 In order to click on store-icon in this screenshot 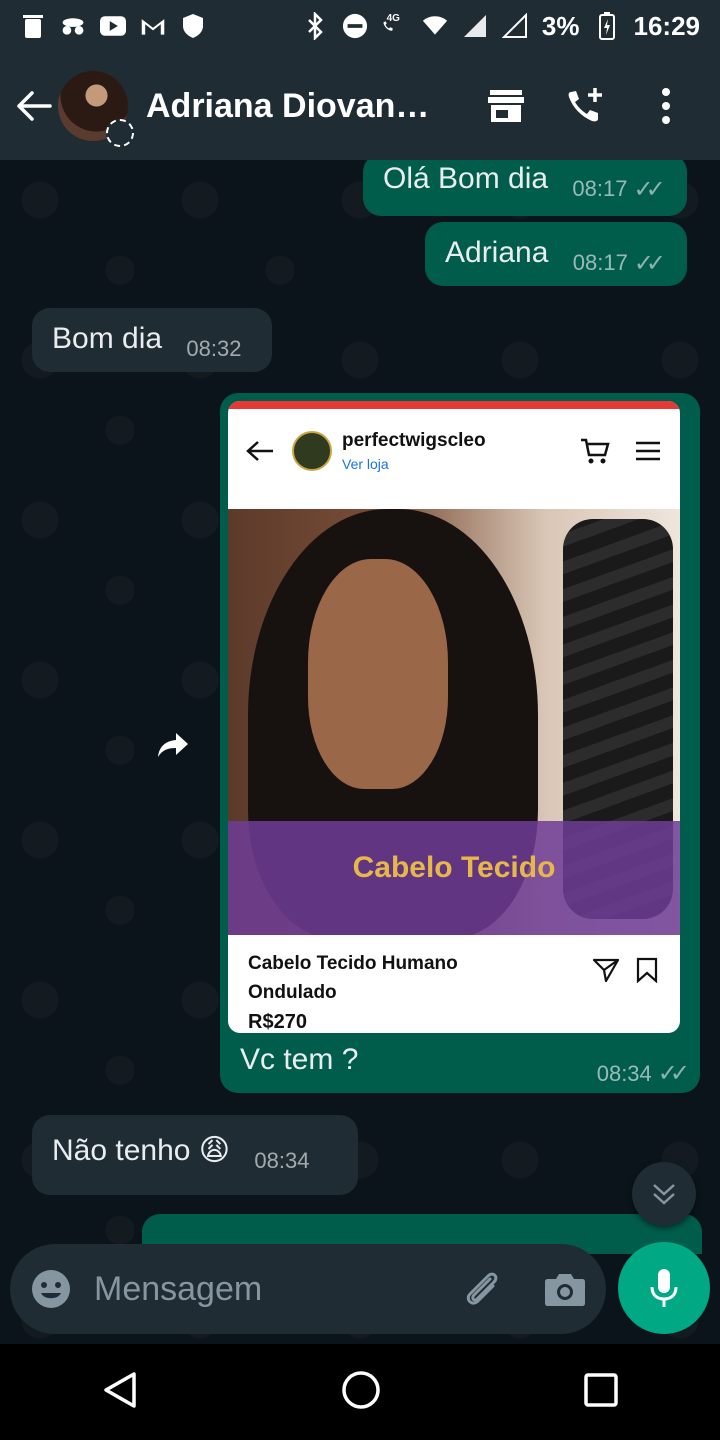, I will do `click(506, 106)`.